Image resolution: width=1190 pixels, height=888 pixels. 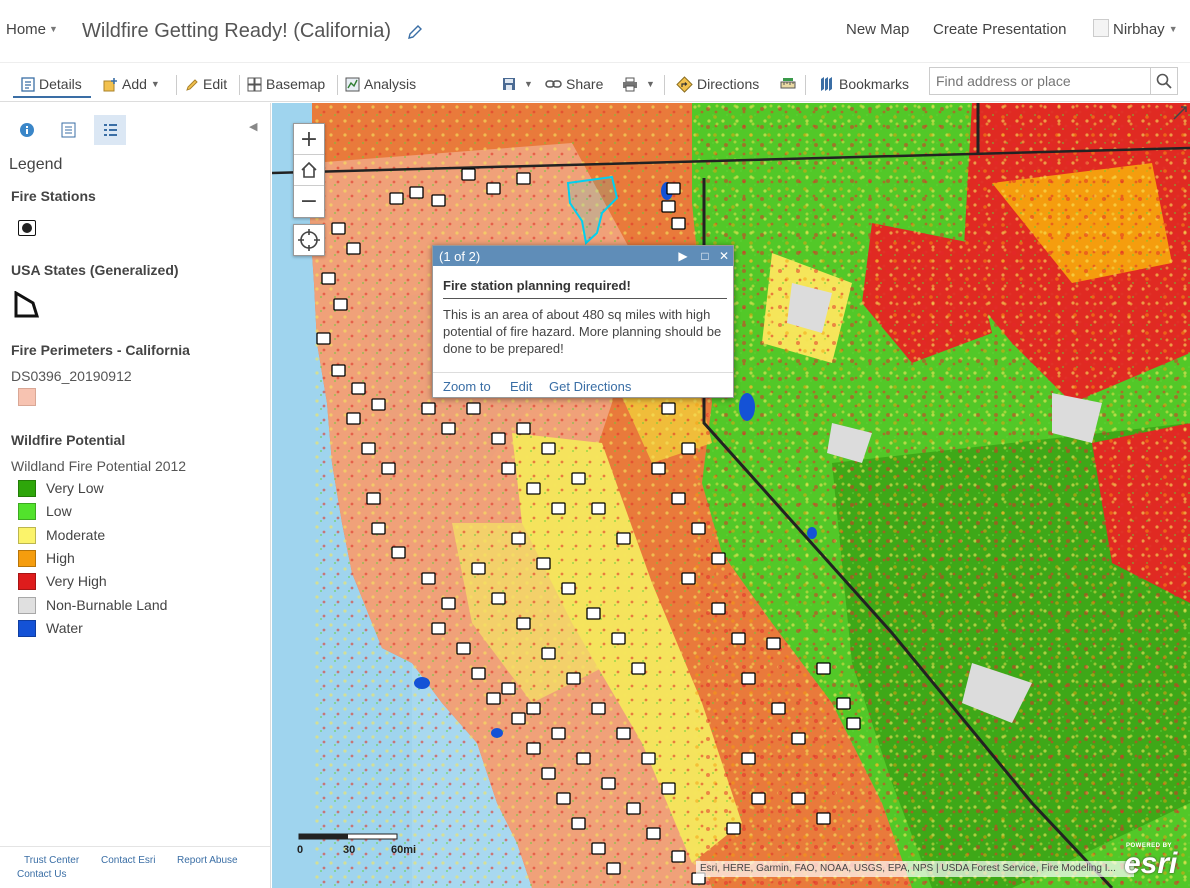 What do you see at coordinates (404, 850) in the screenshot?
I see `scale-label: 60mi` at bounding box center [404, 850].